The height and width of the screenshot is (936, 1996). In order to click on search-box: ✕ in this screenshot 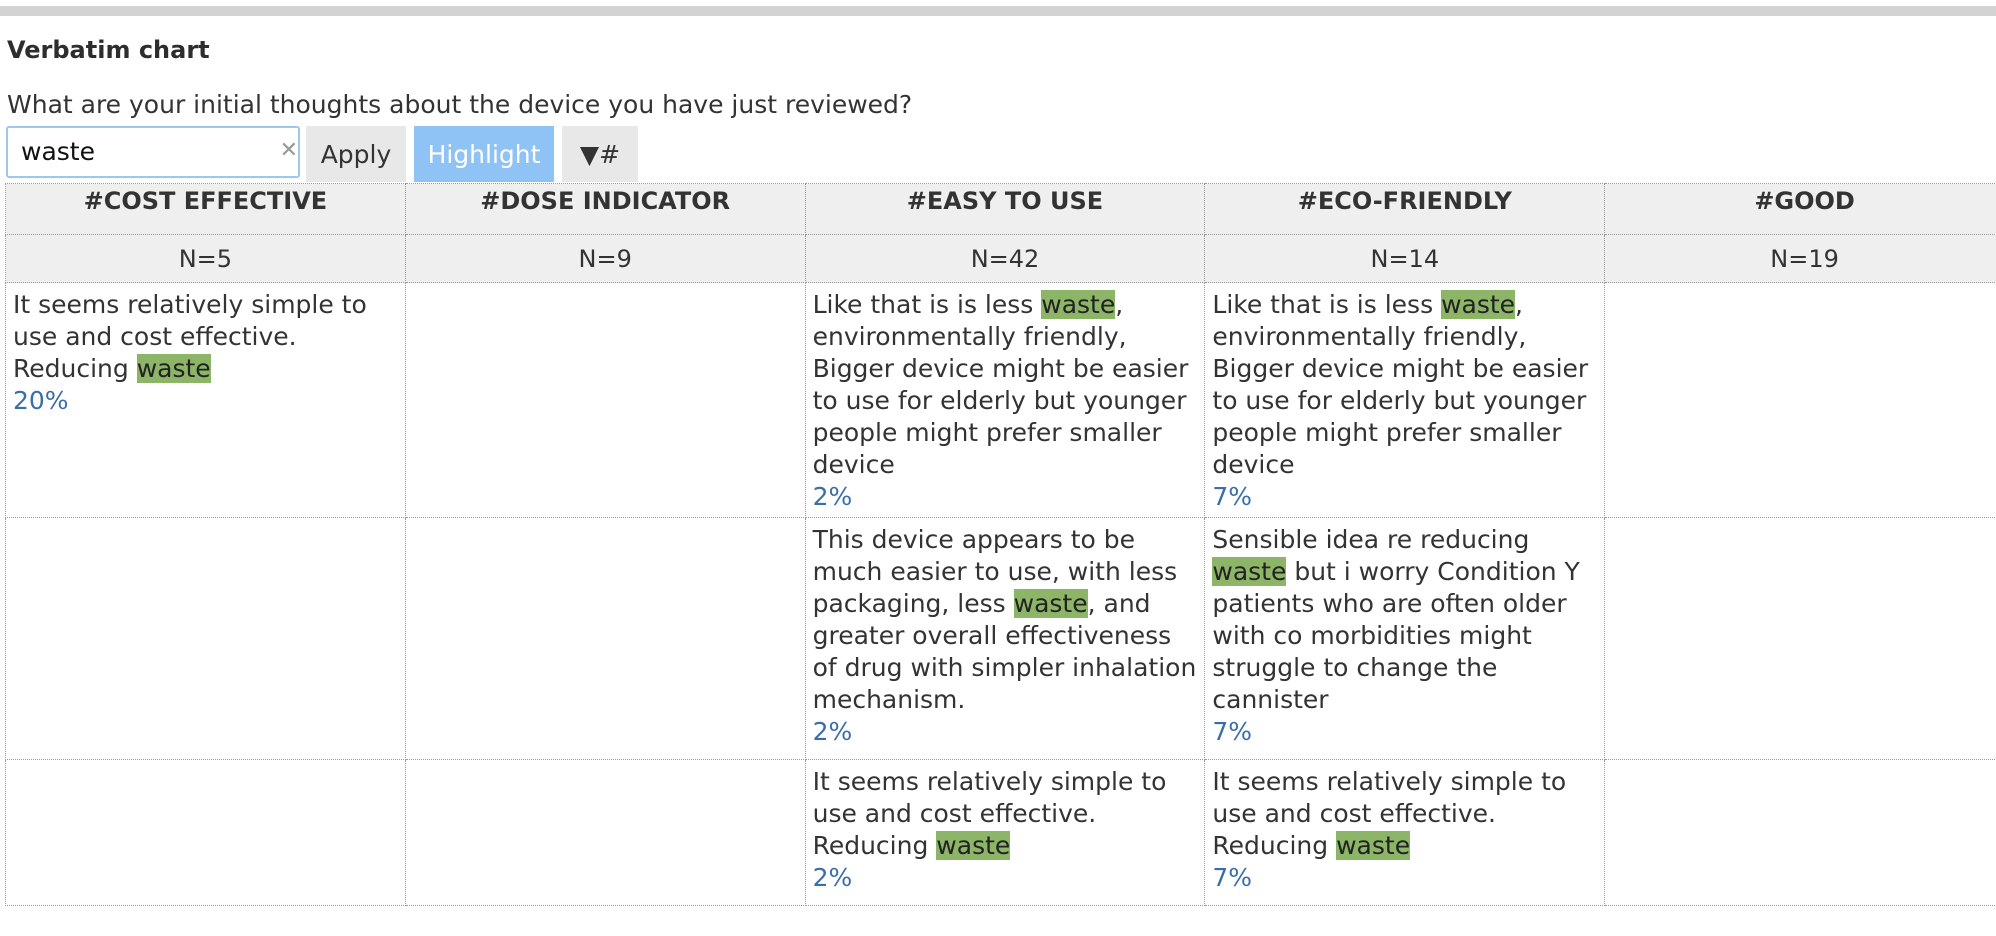, I will do `click(153, 152)`.